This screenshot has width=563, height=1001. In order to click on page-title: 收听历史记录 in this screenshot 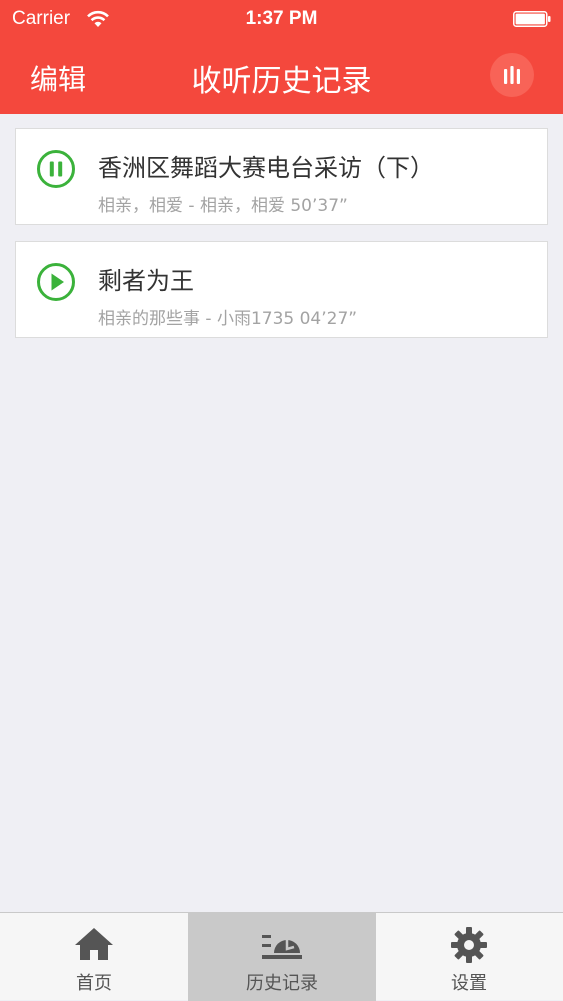, I will do `click(281, 81)`.